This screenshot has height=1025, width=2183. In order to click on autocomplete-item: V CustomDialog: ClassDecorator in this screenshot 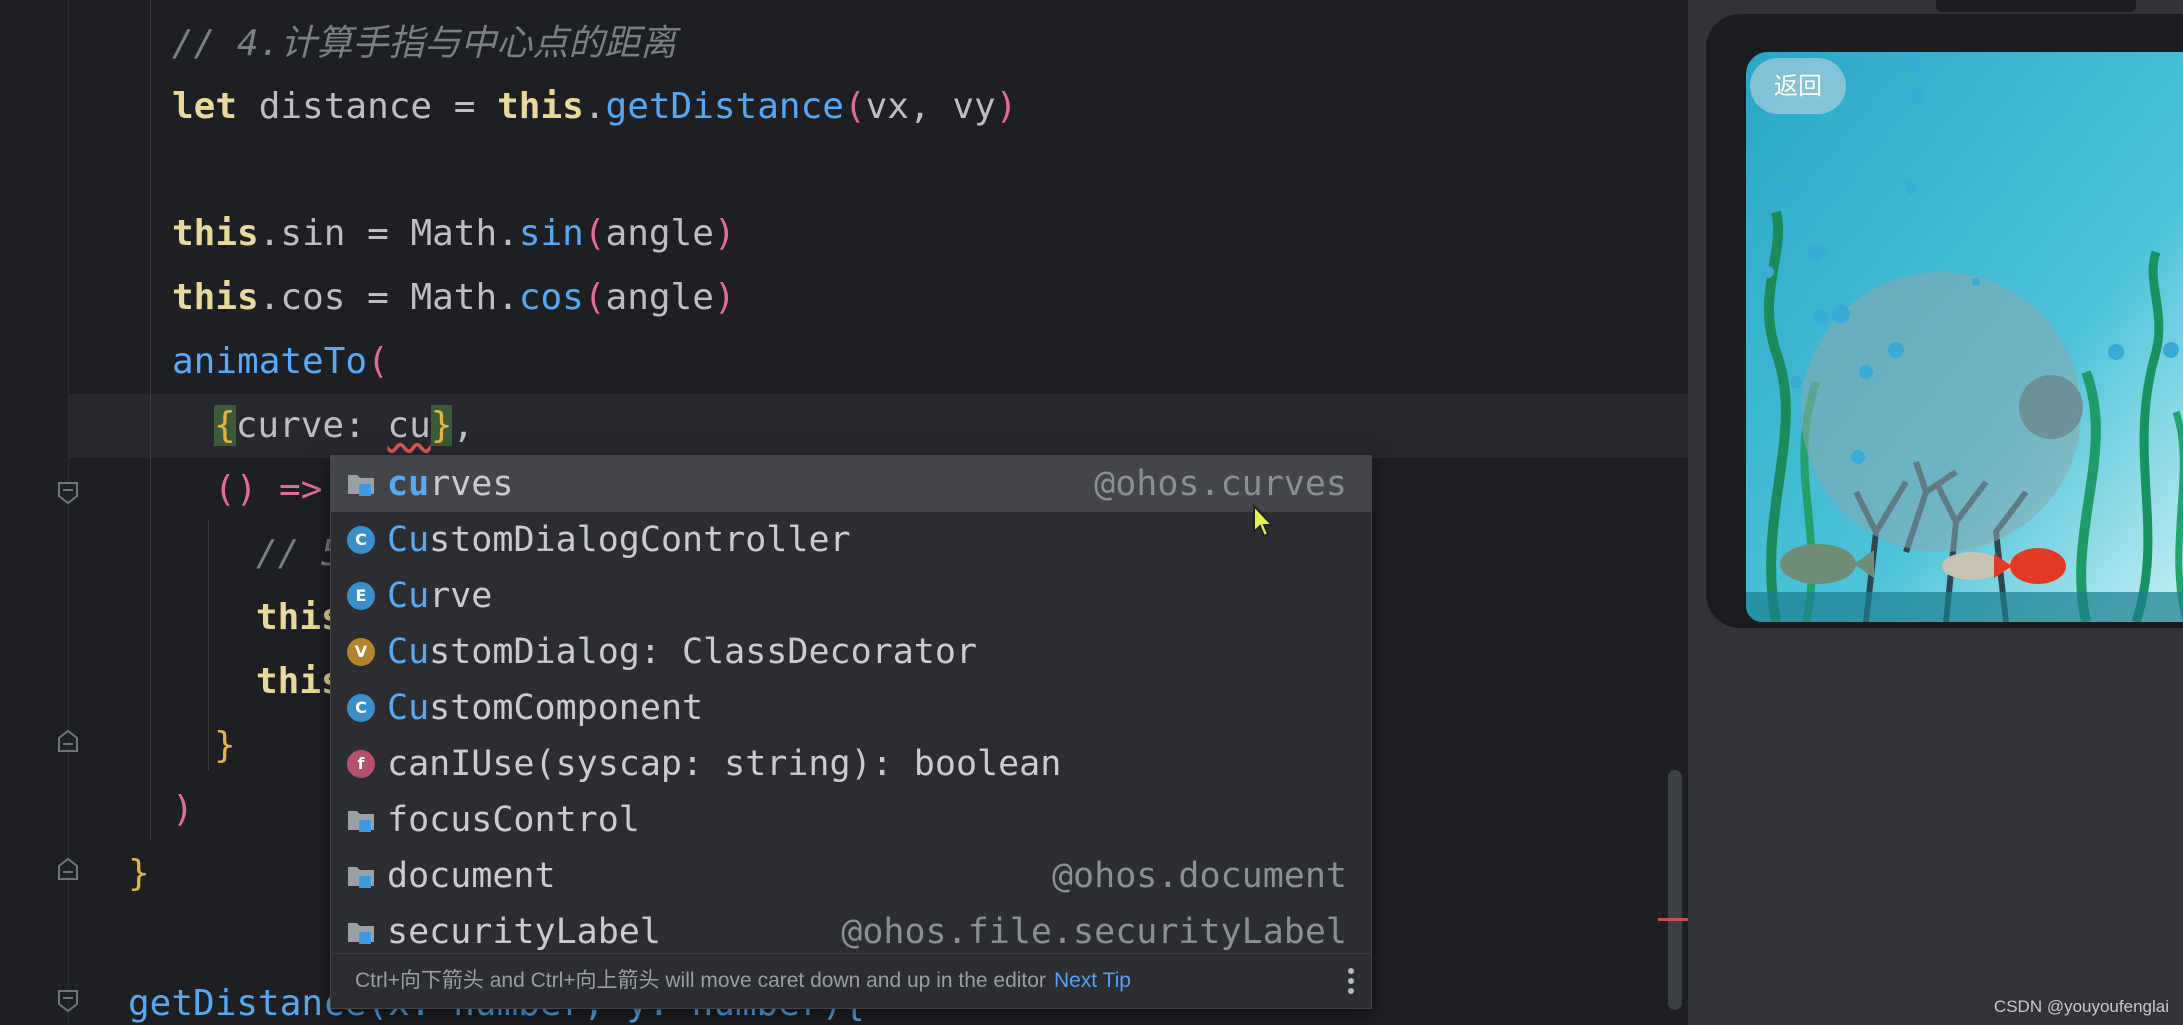, I will do `click(851, 652)`.